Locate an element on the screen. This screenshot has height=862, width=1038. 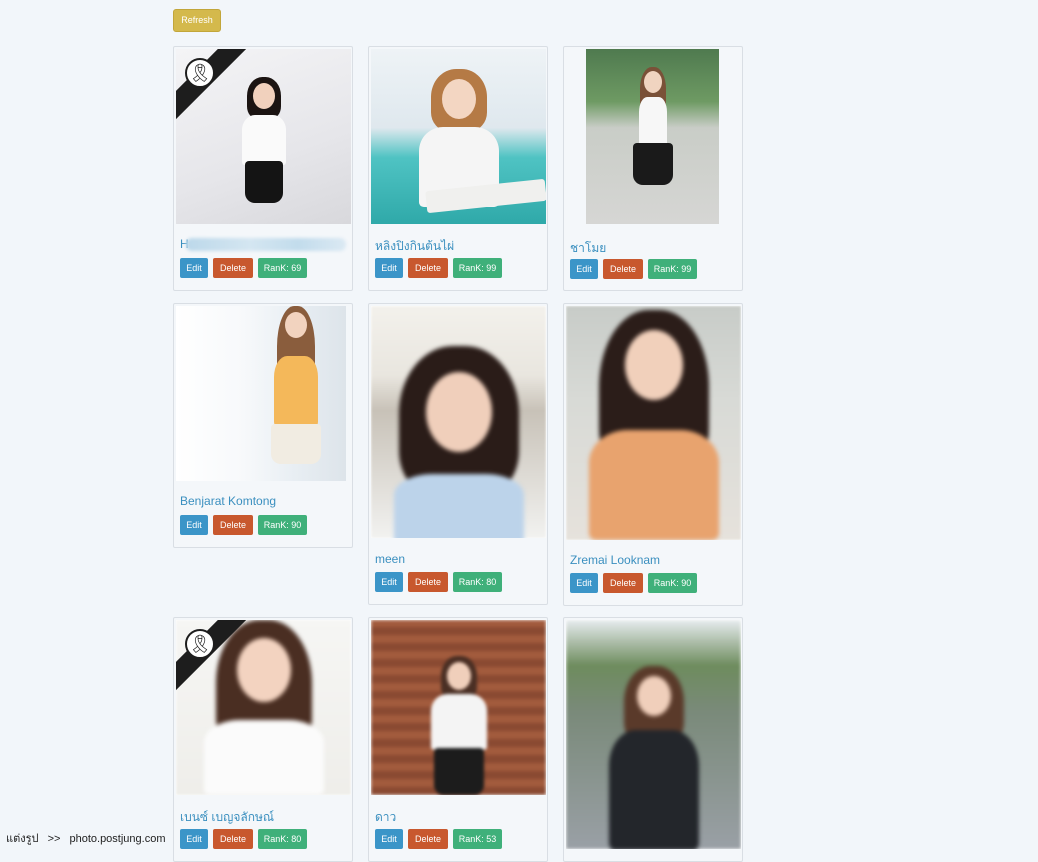
rank-button: RanK: 69 is located at coordinates (282, 268).